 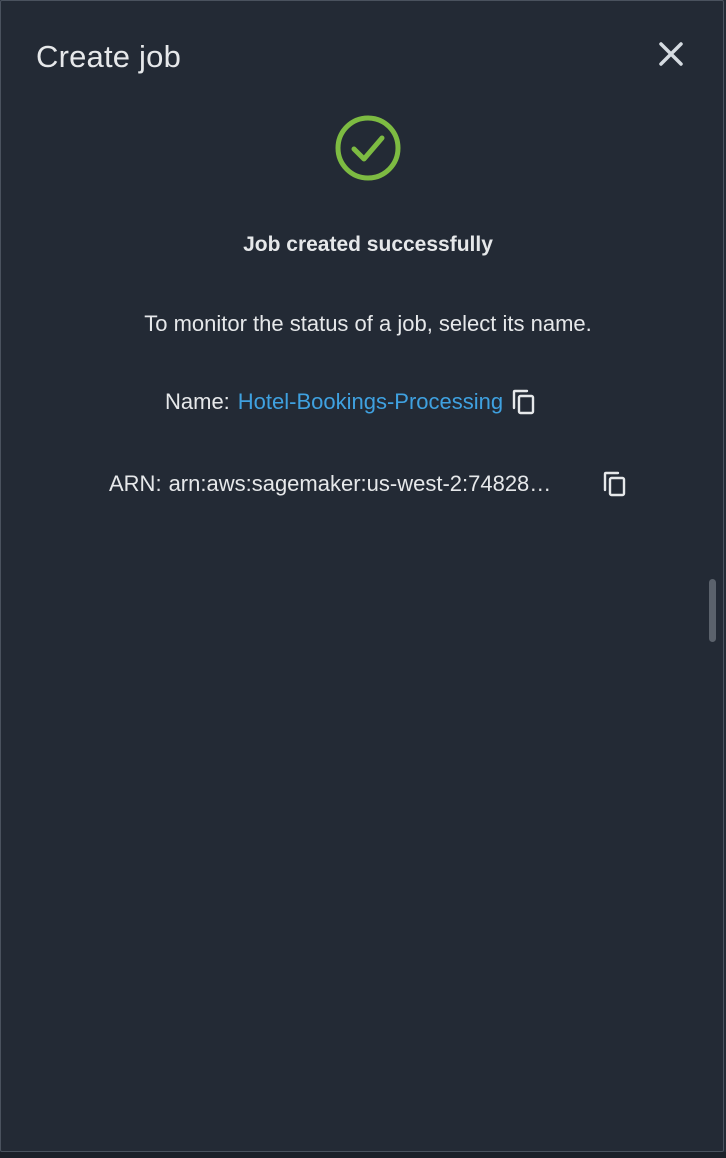 What do you see at coordinates (615, 484) in the screenshot?
I see `copy-arn-icon` at bounding box center [615, 484].